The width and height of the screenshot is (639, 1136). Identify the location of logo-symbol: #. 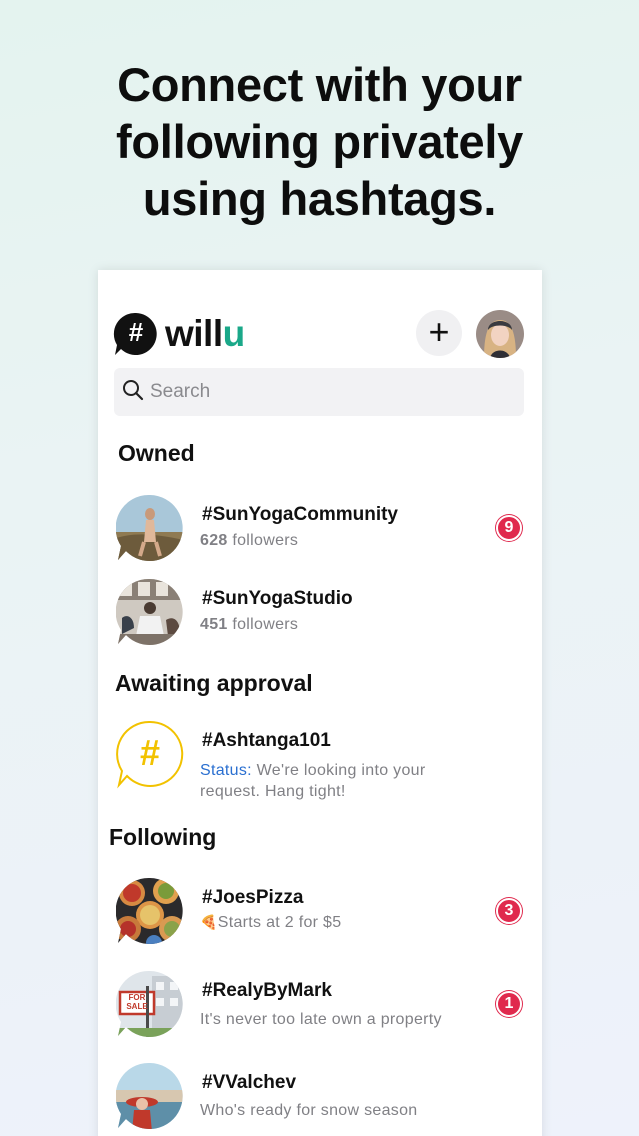
(136, 331).